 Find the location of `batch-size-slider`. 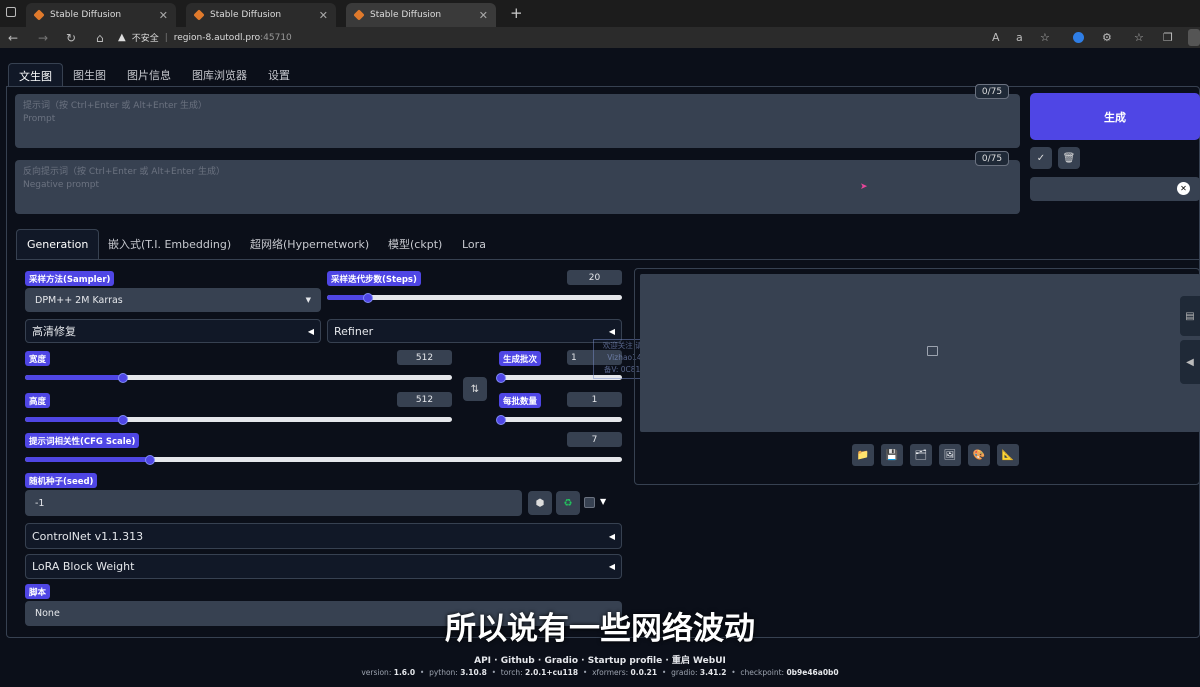

batch-size-slider is located at coordinates (559, 420).